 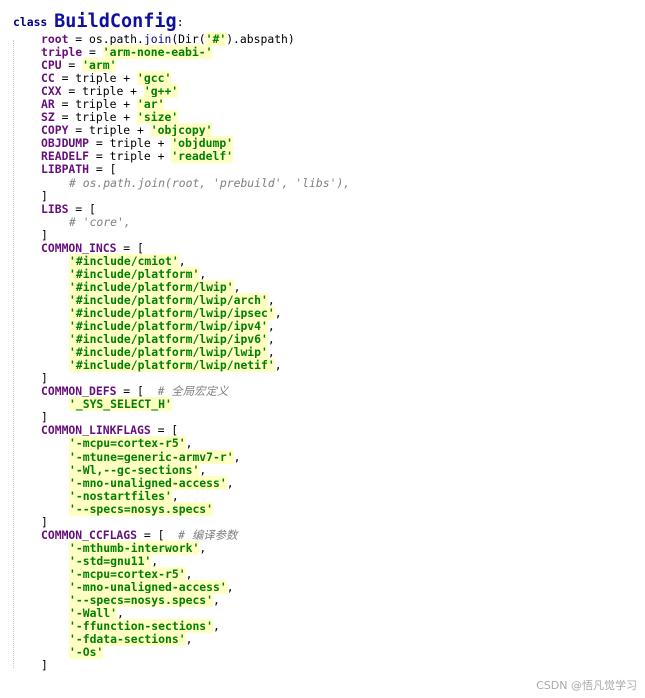 What do you see at coordinates (151, 104) in the screenshot?
I see `string-literal: 'ar'` at bounding box center [151, 104].